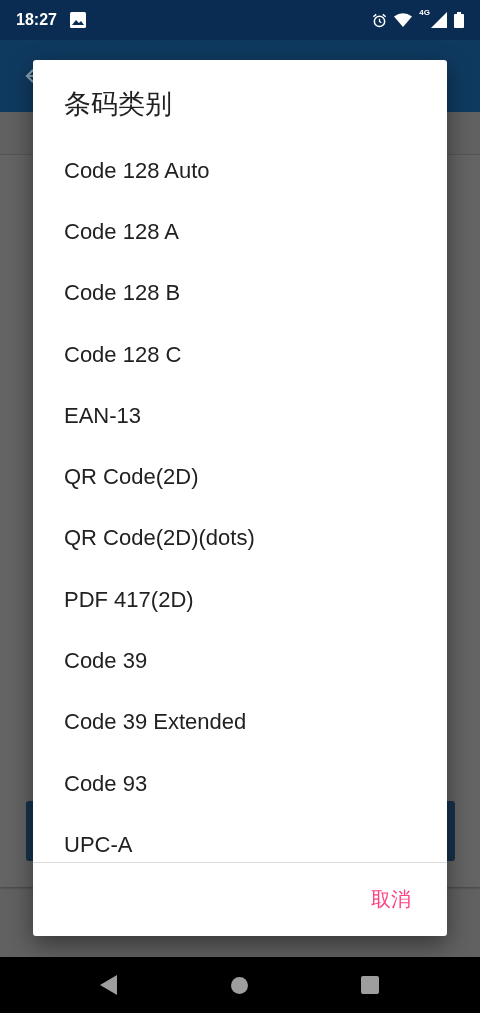 The width and height of the screenshot is (480, 1013). I want to click on home-icon, so click(239, 985).